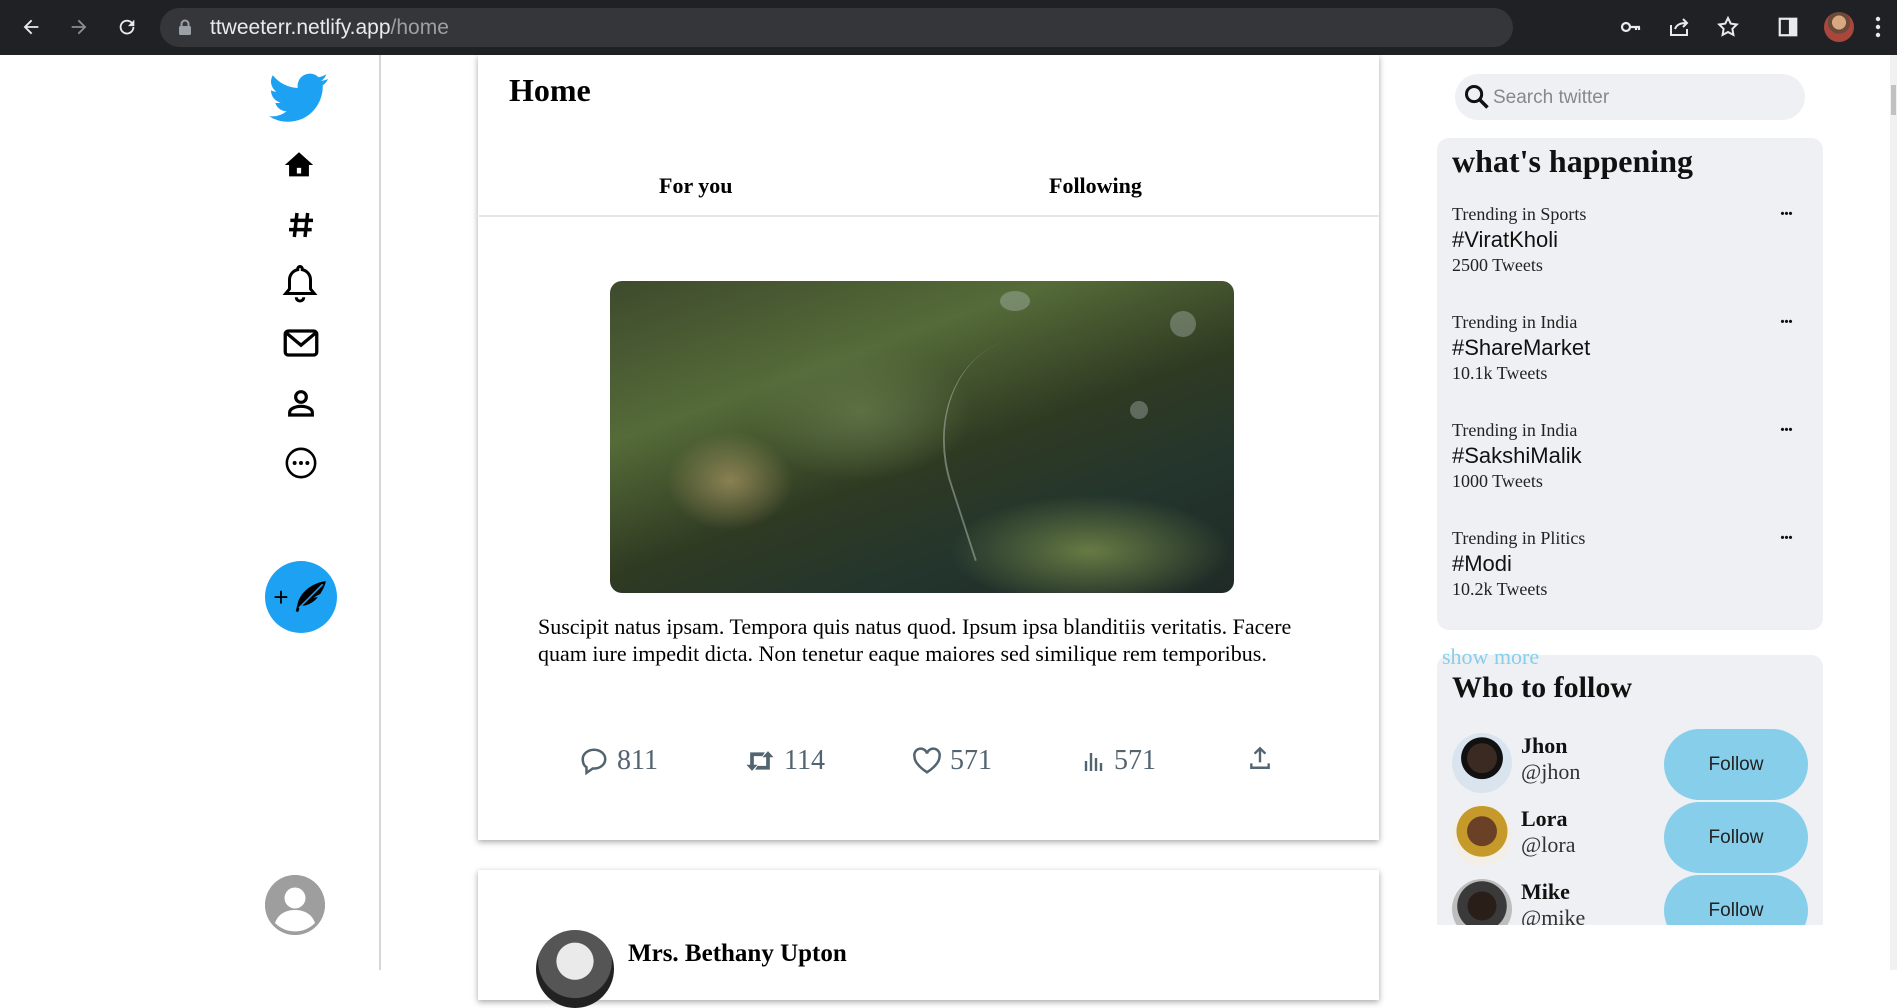 The height and width of the screenshot is (1008, 1897). Describe the element at coordinates (1497, 265) in the screenshot. I see `trend-count: 2500 Tweets` at that location.